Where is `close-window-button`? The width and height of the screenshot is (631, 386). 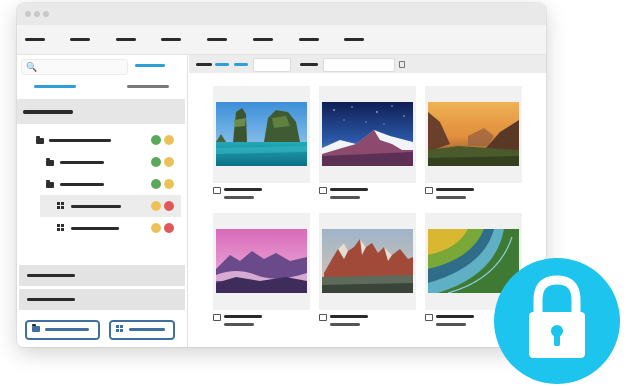
close-window-button is located at coordinates (28, 14).